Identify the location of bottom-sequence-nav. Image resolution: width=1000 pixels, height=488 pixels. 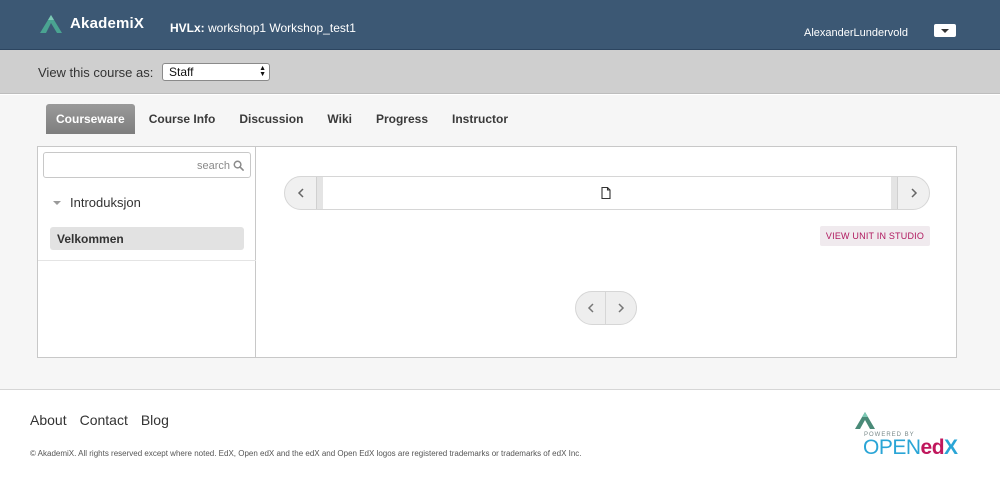
(606, 308).